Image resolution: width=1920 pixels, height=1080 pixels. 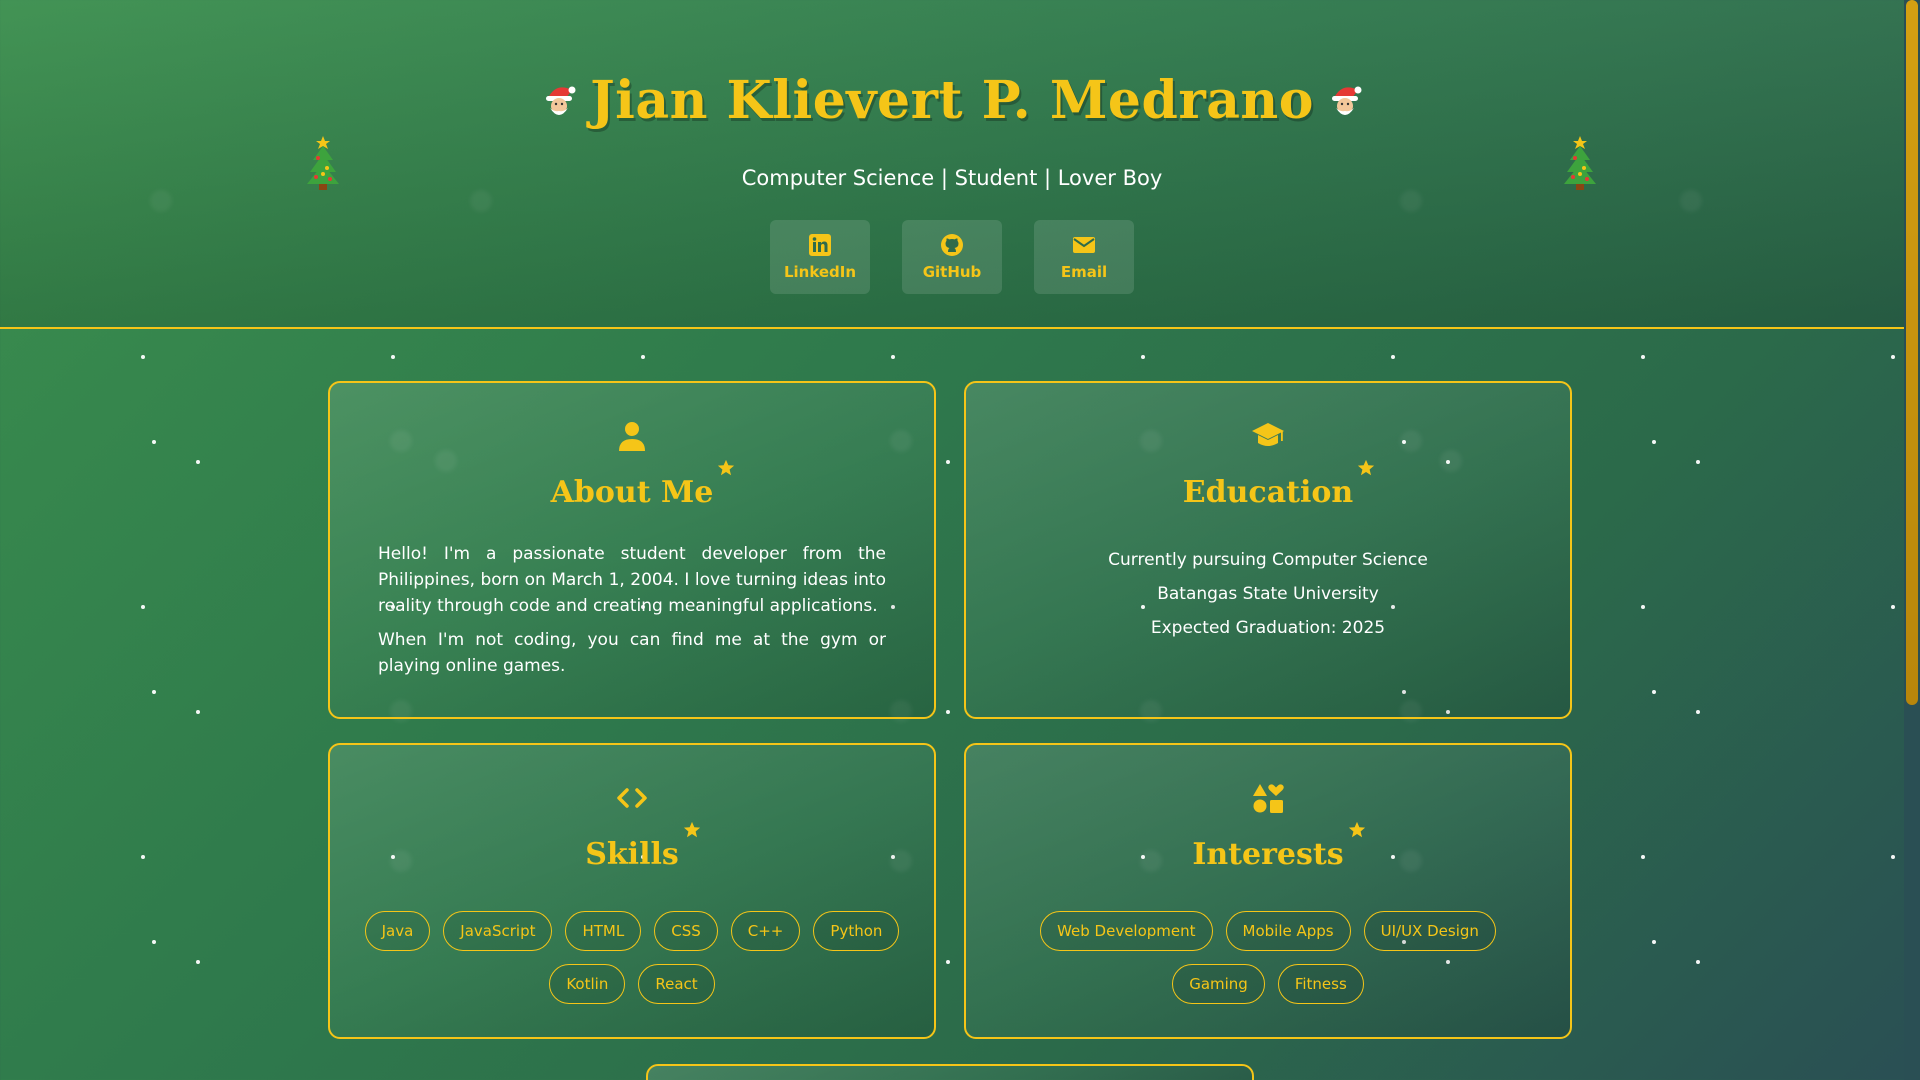 What do you see at coordinates (1279, 484) in the screenshot?
I see `education-title: Education` at bounding box center [1279, 484].